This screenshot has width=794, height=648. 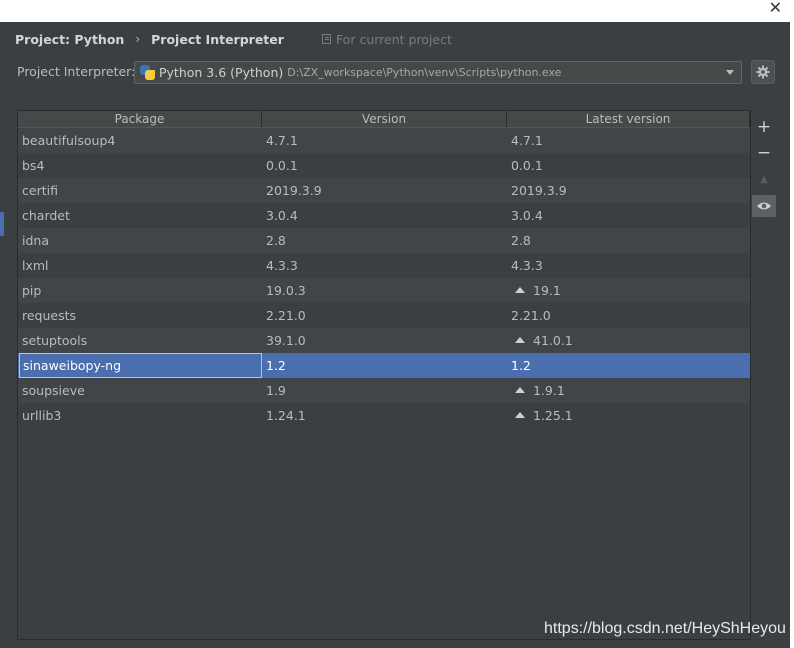 I want to click on cell-latest-version: 19.1, so click(x=628, y=290).